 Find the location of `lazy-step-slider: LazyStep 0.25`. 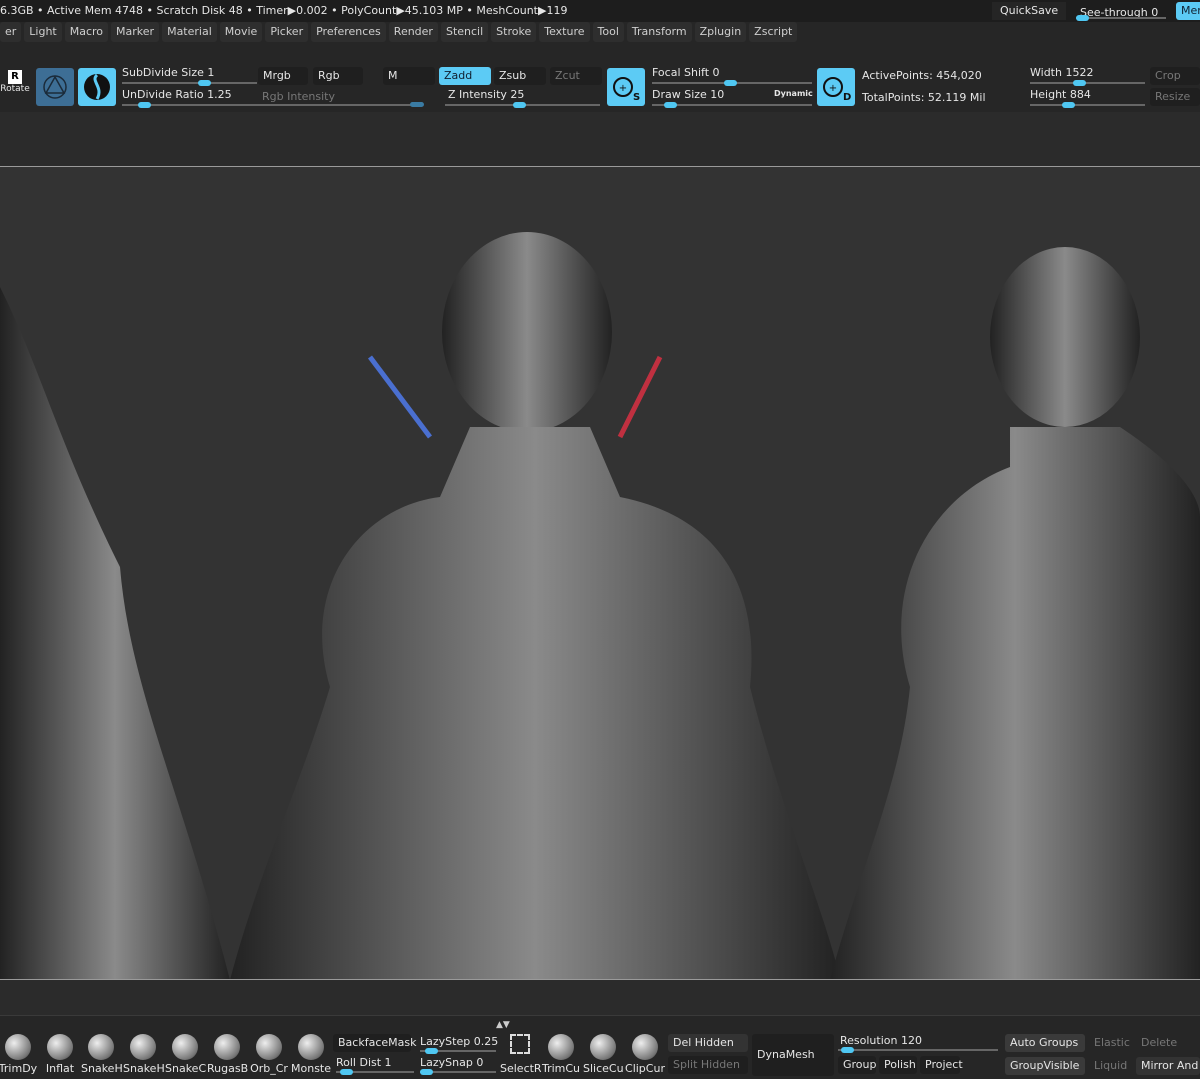

lazy-step-slider: LazyStep 0.25 is located at coordinates (459, 1044).